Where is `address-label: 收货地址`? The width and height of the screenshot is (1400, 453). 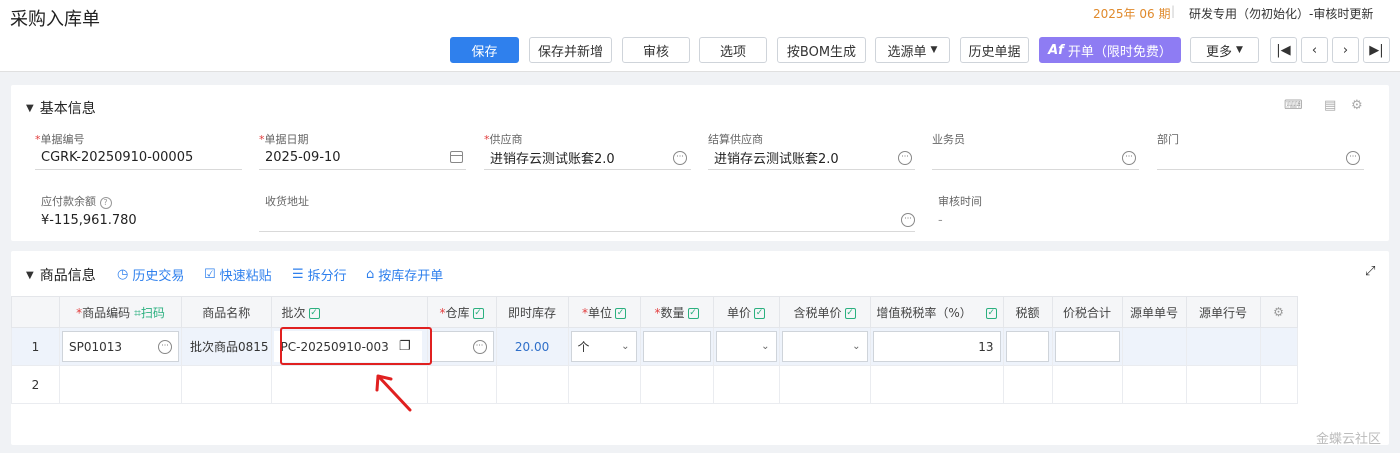 address-label: 收货地址 is located at coordinates (287, 201).